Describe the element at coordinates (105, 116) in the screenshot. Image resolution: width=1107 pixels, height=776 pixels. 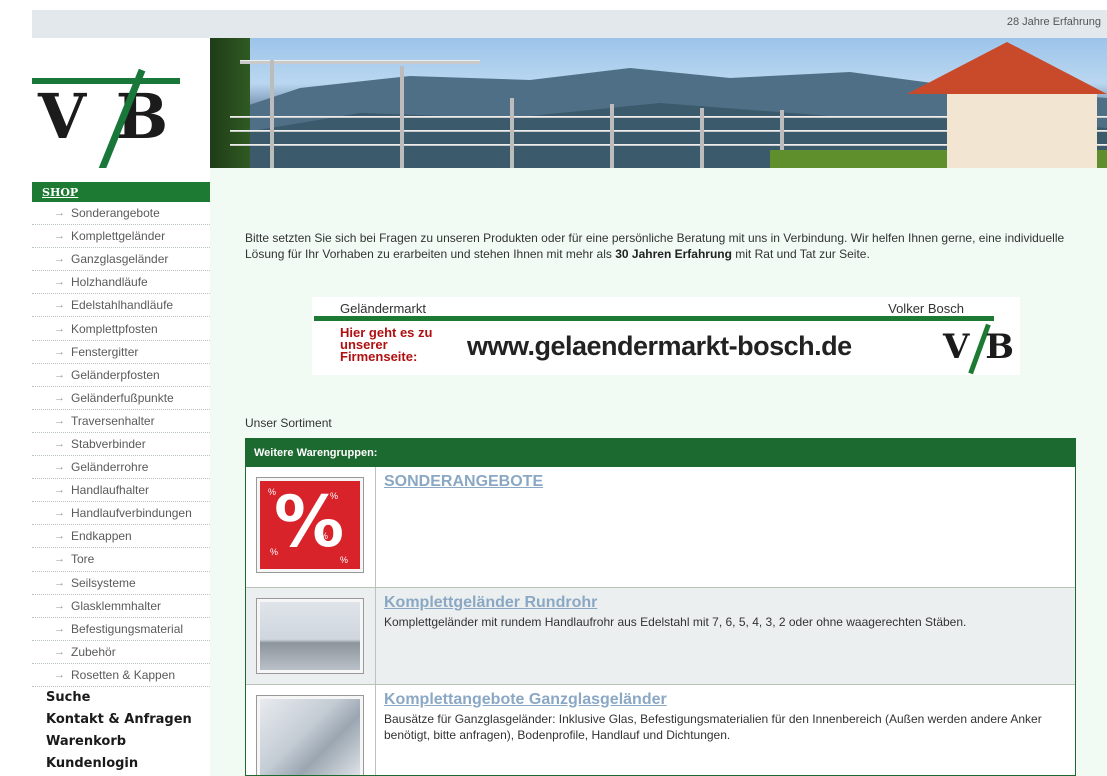
I see `logo-text: V B` at that location.